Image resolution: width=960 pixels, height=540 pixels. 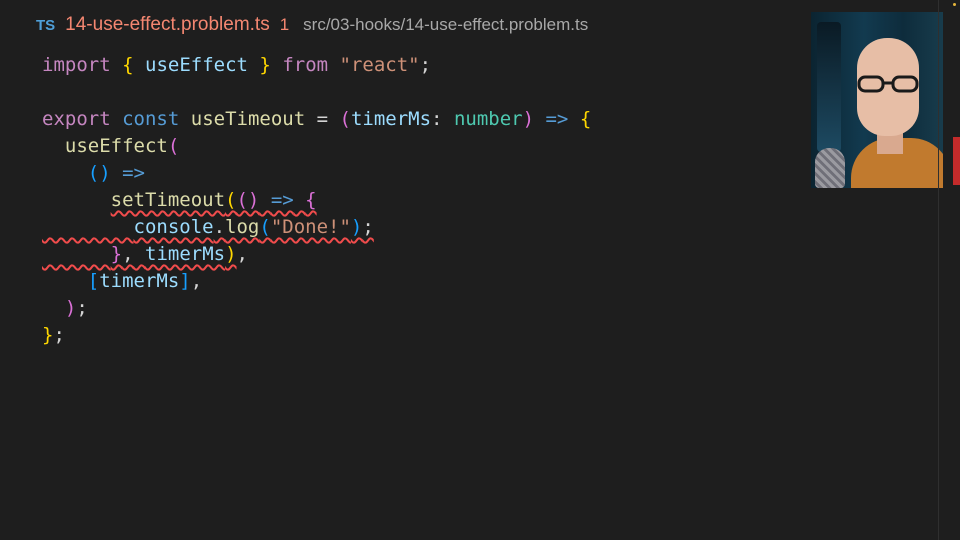 I want to click on webcam-overlay, so click(x=877, y=100).